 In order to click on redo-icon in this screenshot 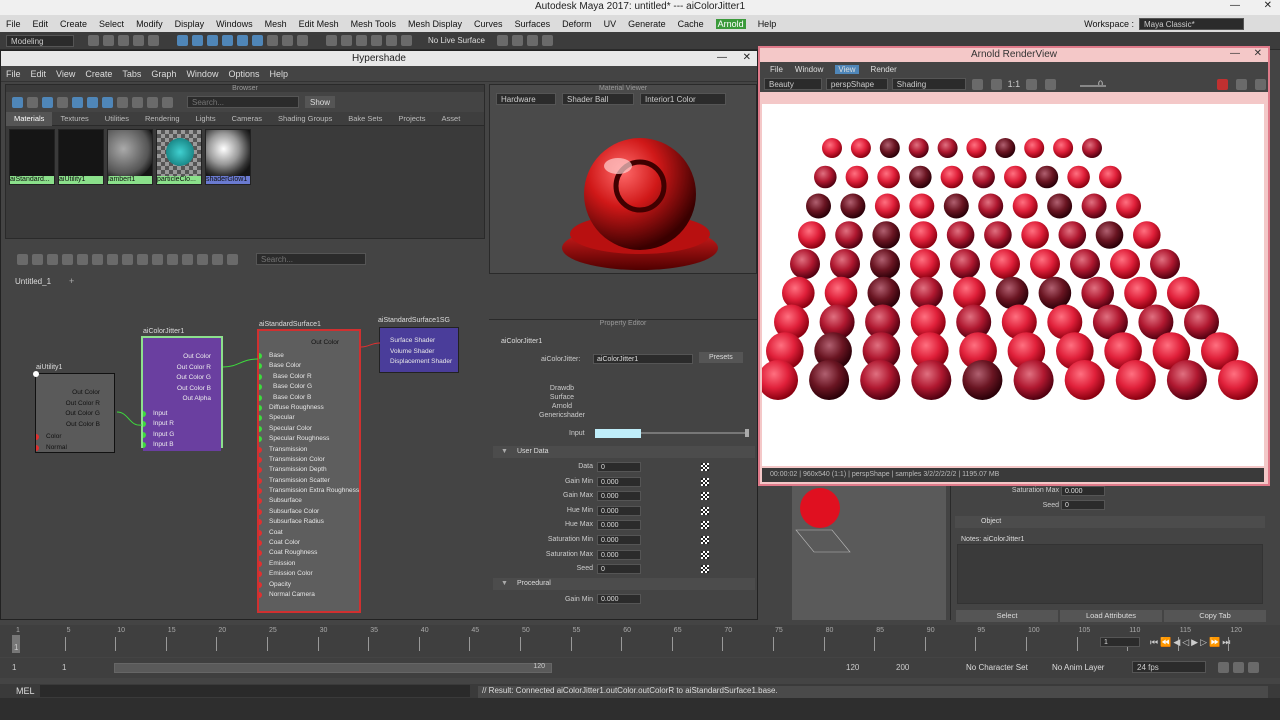, I will do `click(153, 41)`.